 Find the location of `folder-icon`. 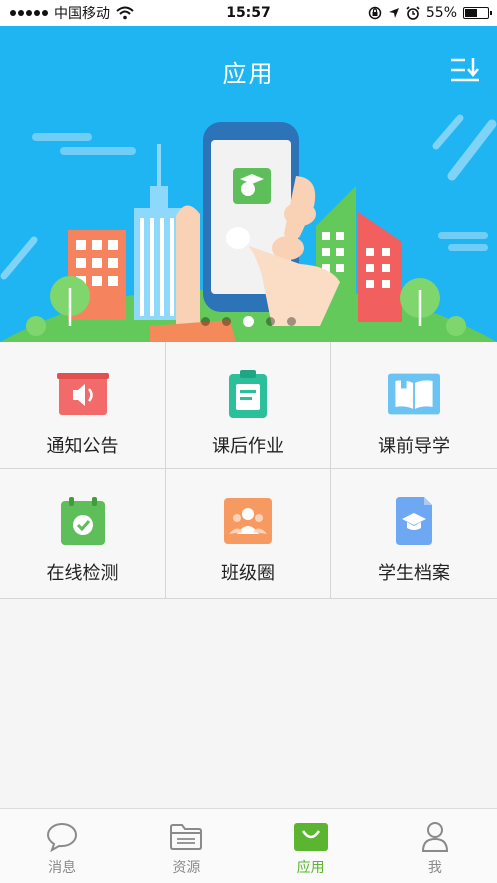

folder-icon is located at coordinates (186, 837).